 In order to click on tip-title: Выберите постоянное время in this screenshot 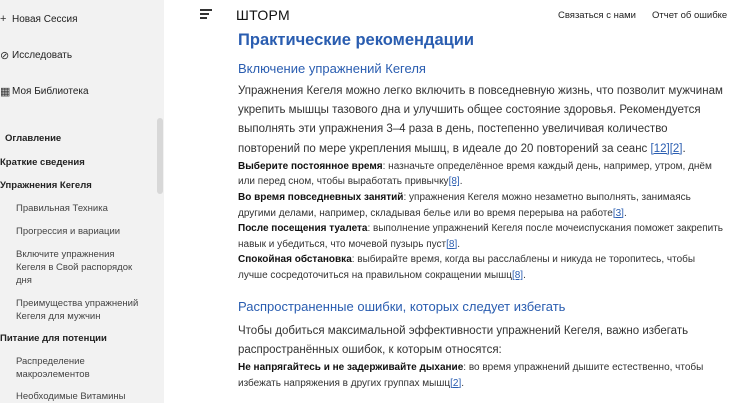, I will do `click(310, 166)`.